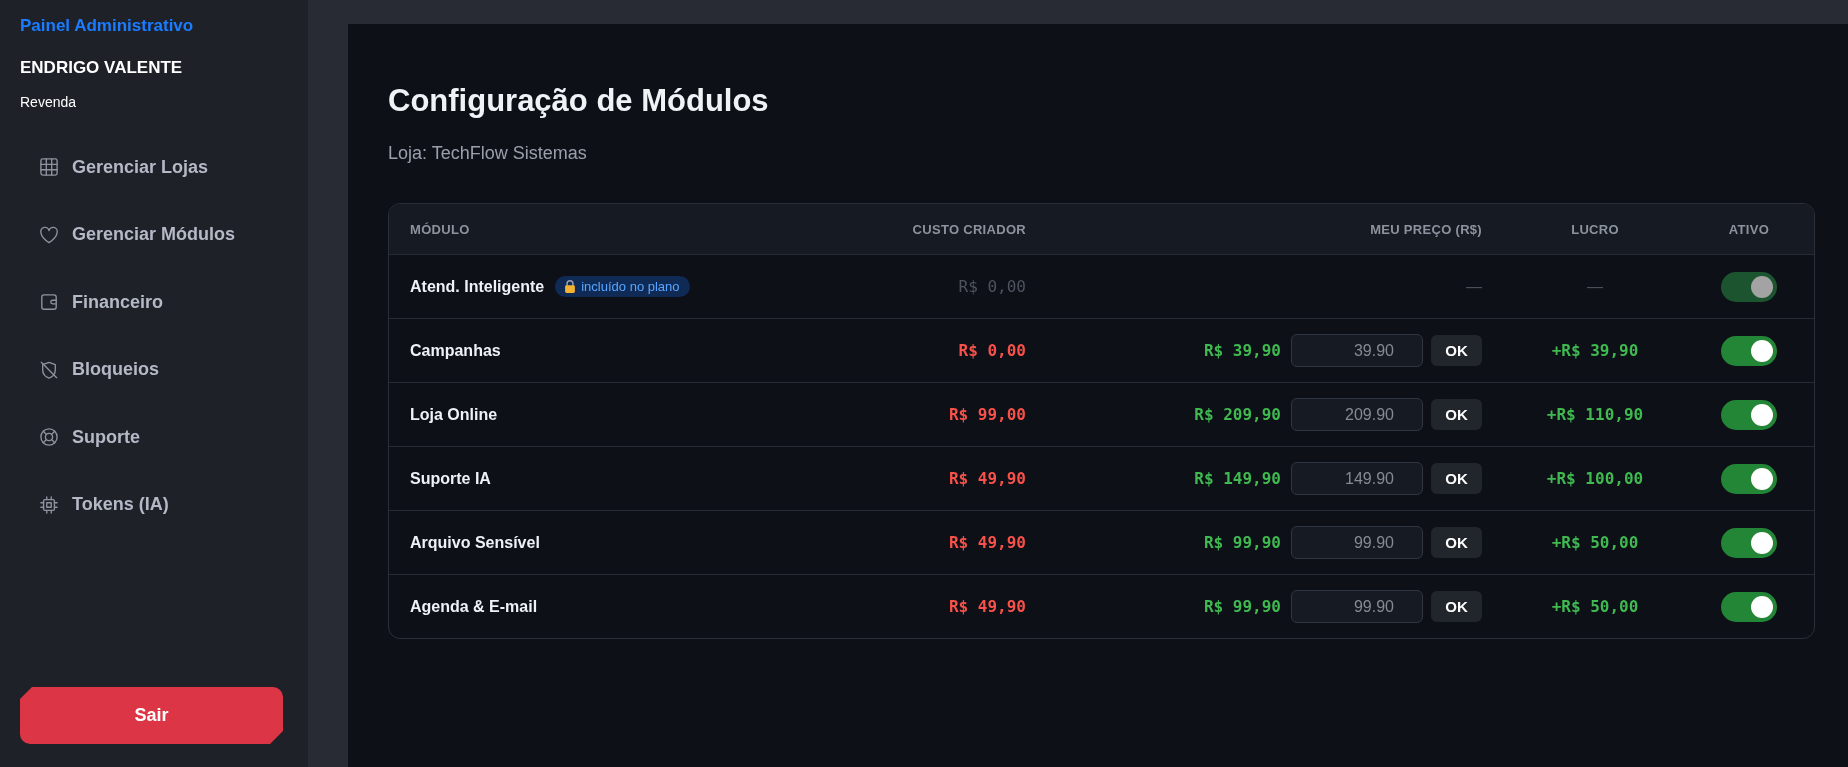  I want to click on wallet-icon, so click(49, 302).